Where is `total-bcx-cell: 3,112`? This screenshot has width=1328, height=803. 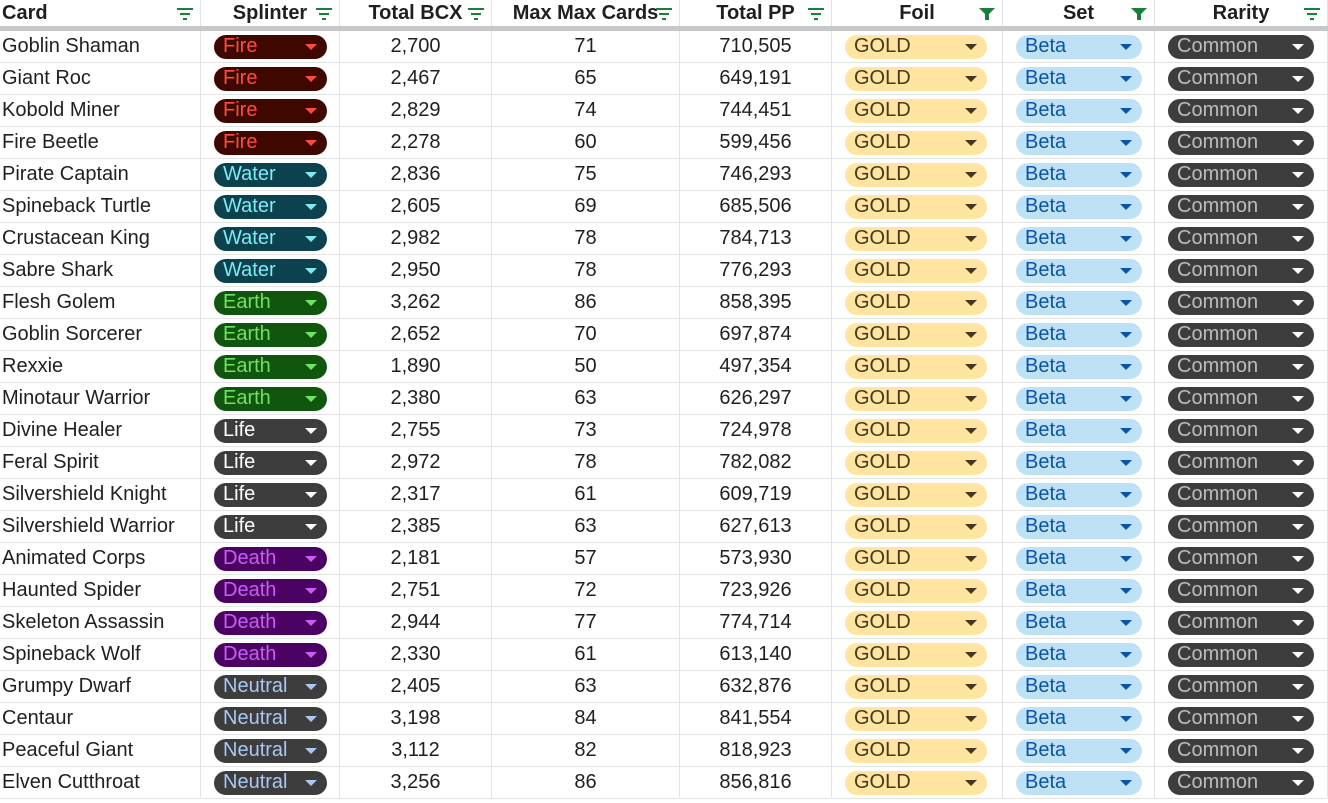
total-bcx-cell: 3,112 is located at coordinates (416, 750).